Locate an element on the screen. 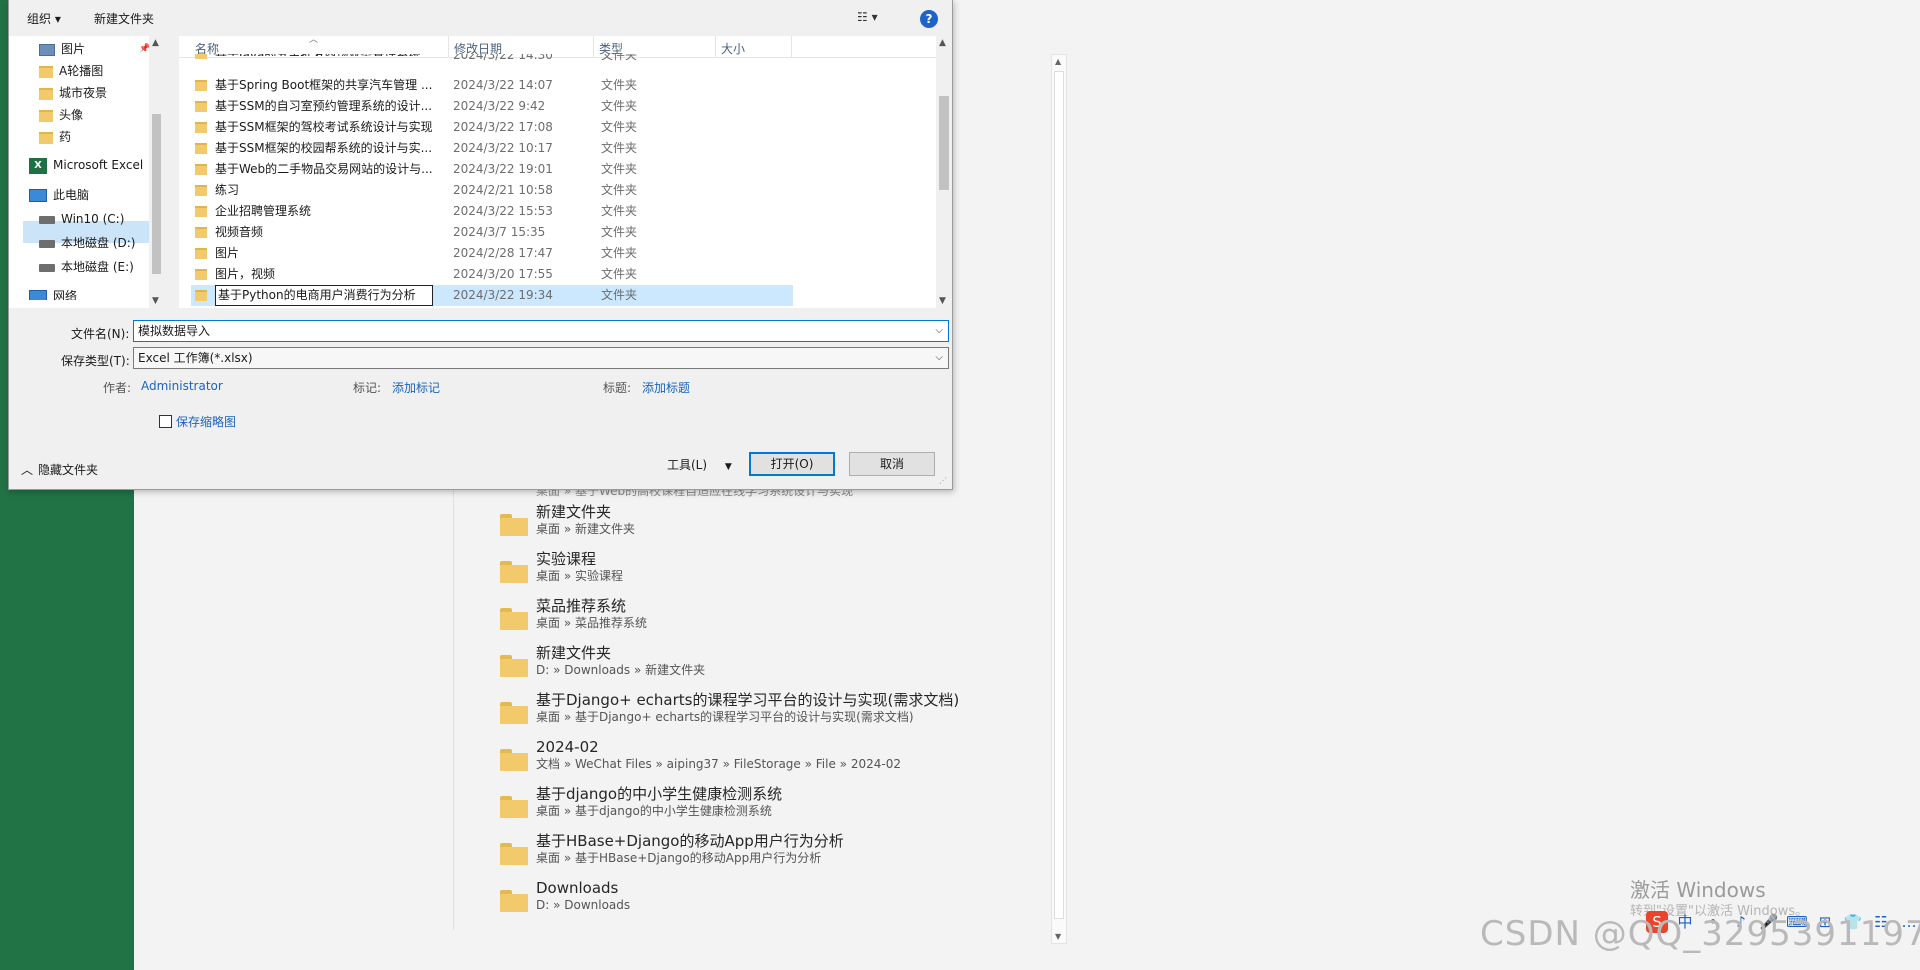 The width and height of the screenshot is (1920, 970). nav-item-label: 此电脑 is located at coordinates (71, 195).